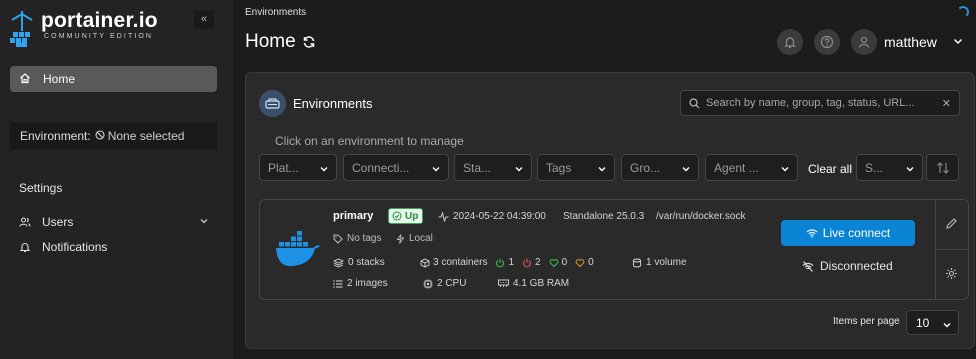 This screenshot has width=976, height=359. I want to click on containers: 3 containers 1 2 0 0, so click(511, 262).